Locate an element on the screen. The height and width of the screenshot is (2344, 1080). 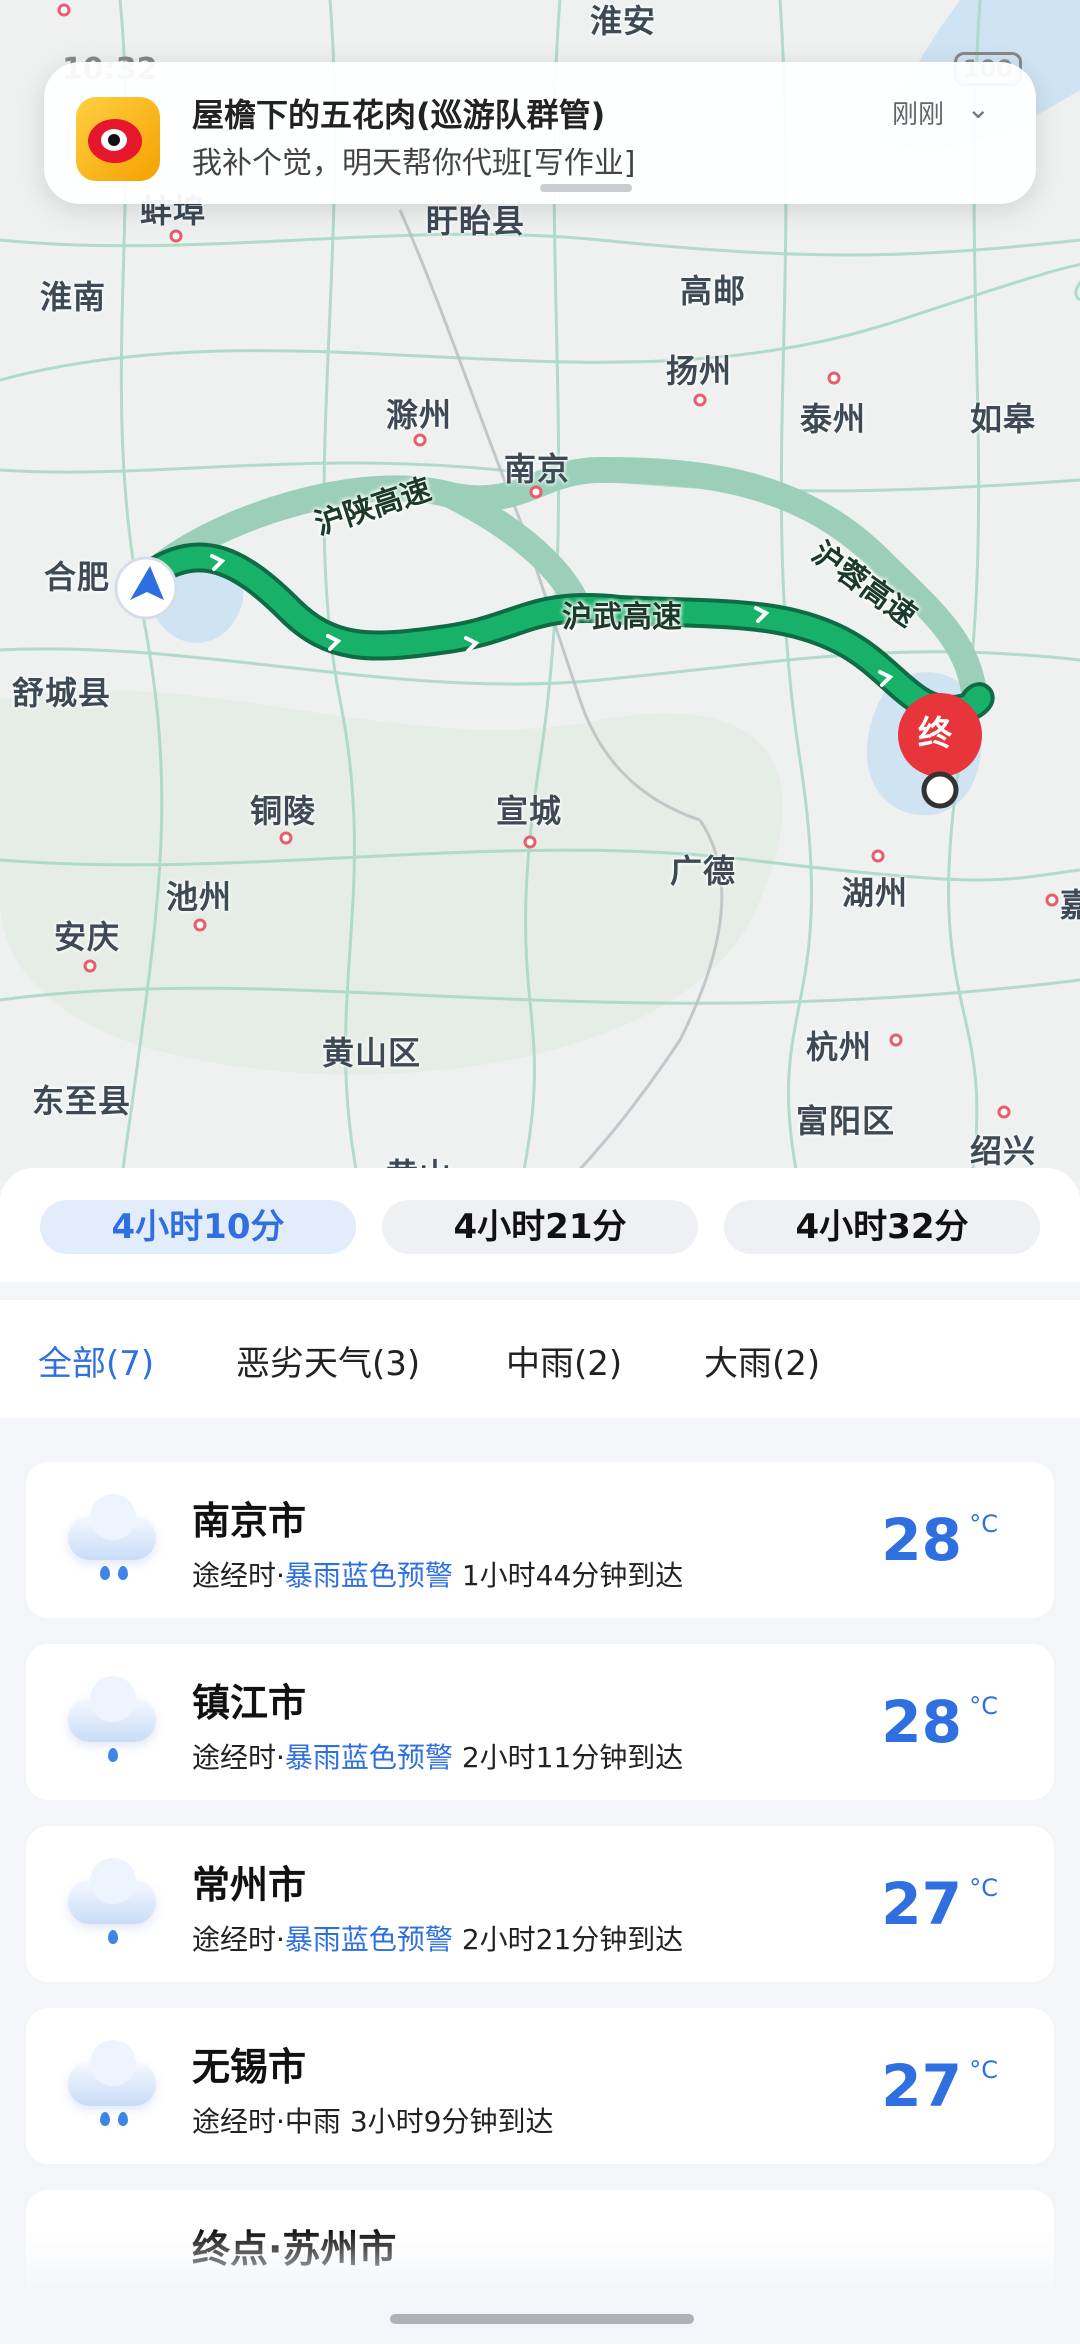
route-option-2: 4小时21分 is located at coordinates (540, 1227).